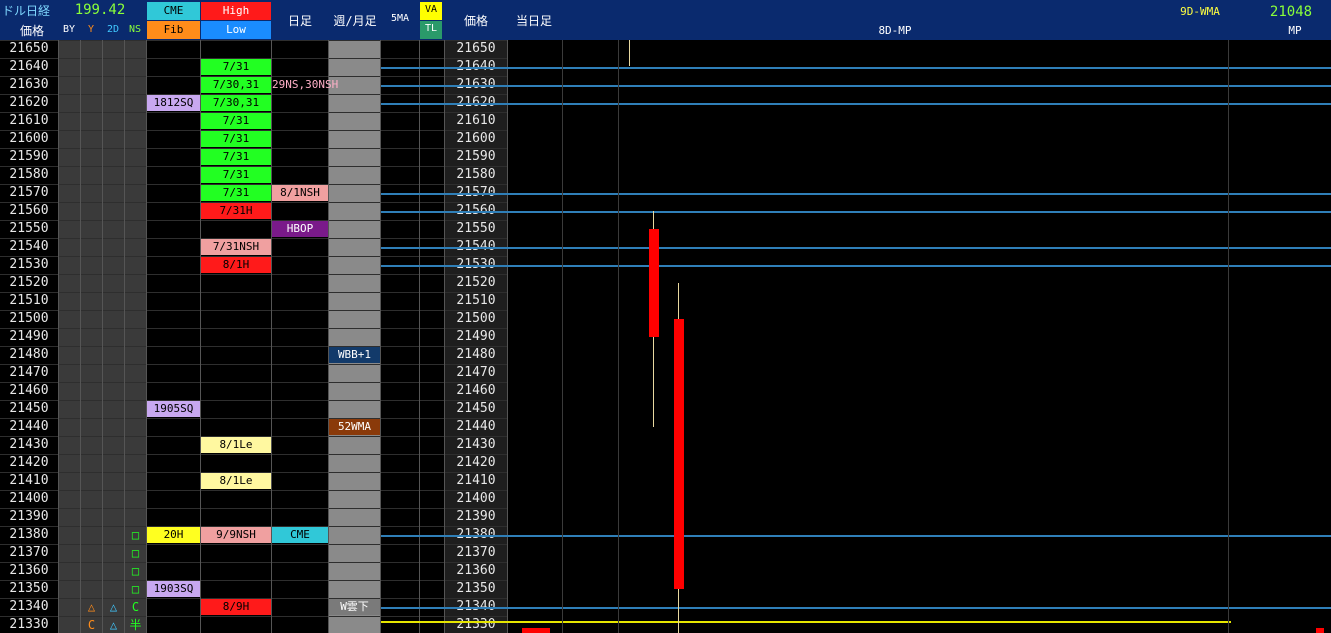  I want to click on 9d-wma-label: 9D-WMA, so click(1200, 11).